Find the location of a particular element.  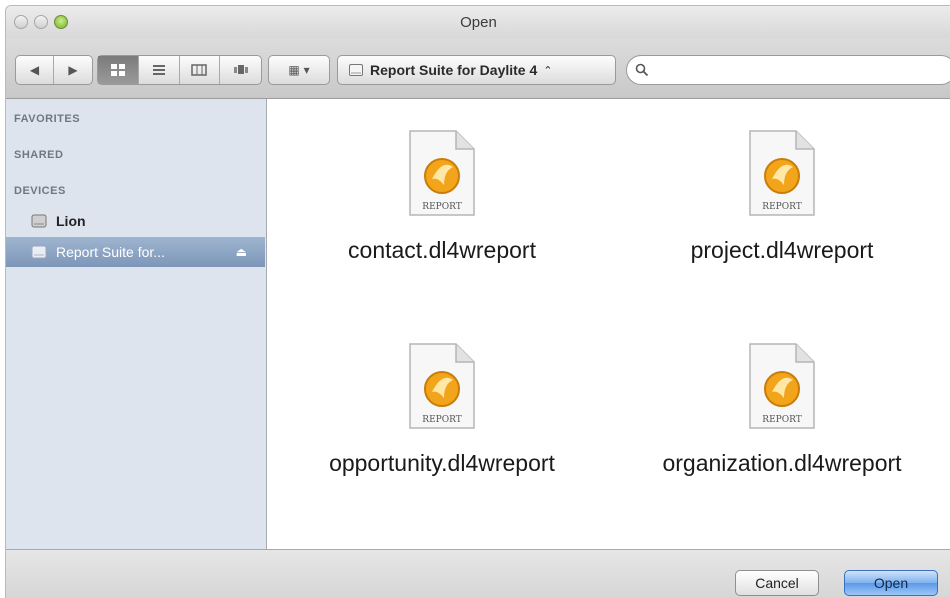

back-button: ◀ is located at coordinates (35, 70).